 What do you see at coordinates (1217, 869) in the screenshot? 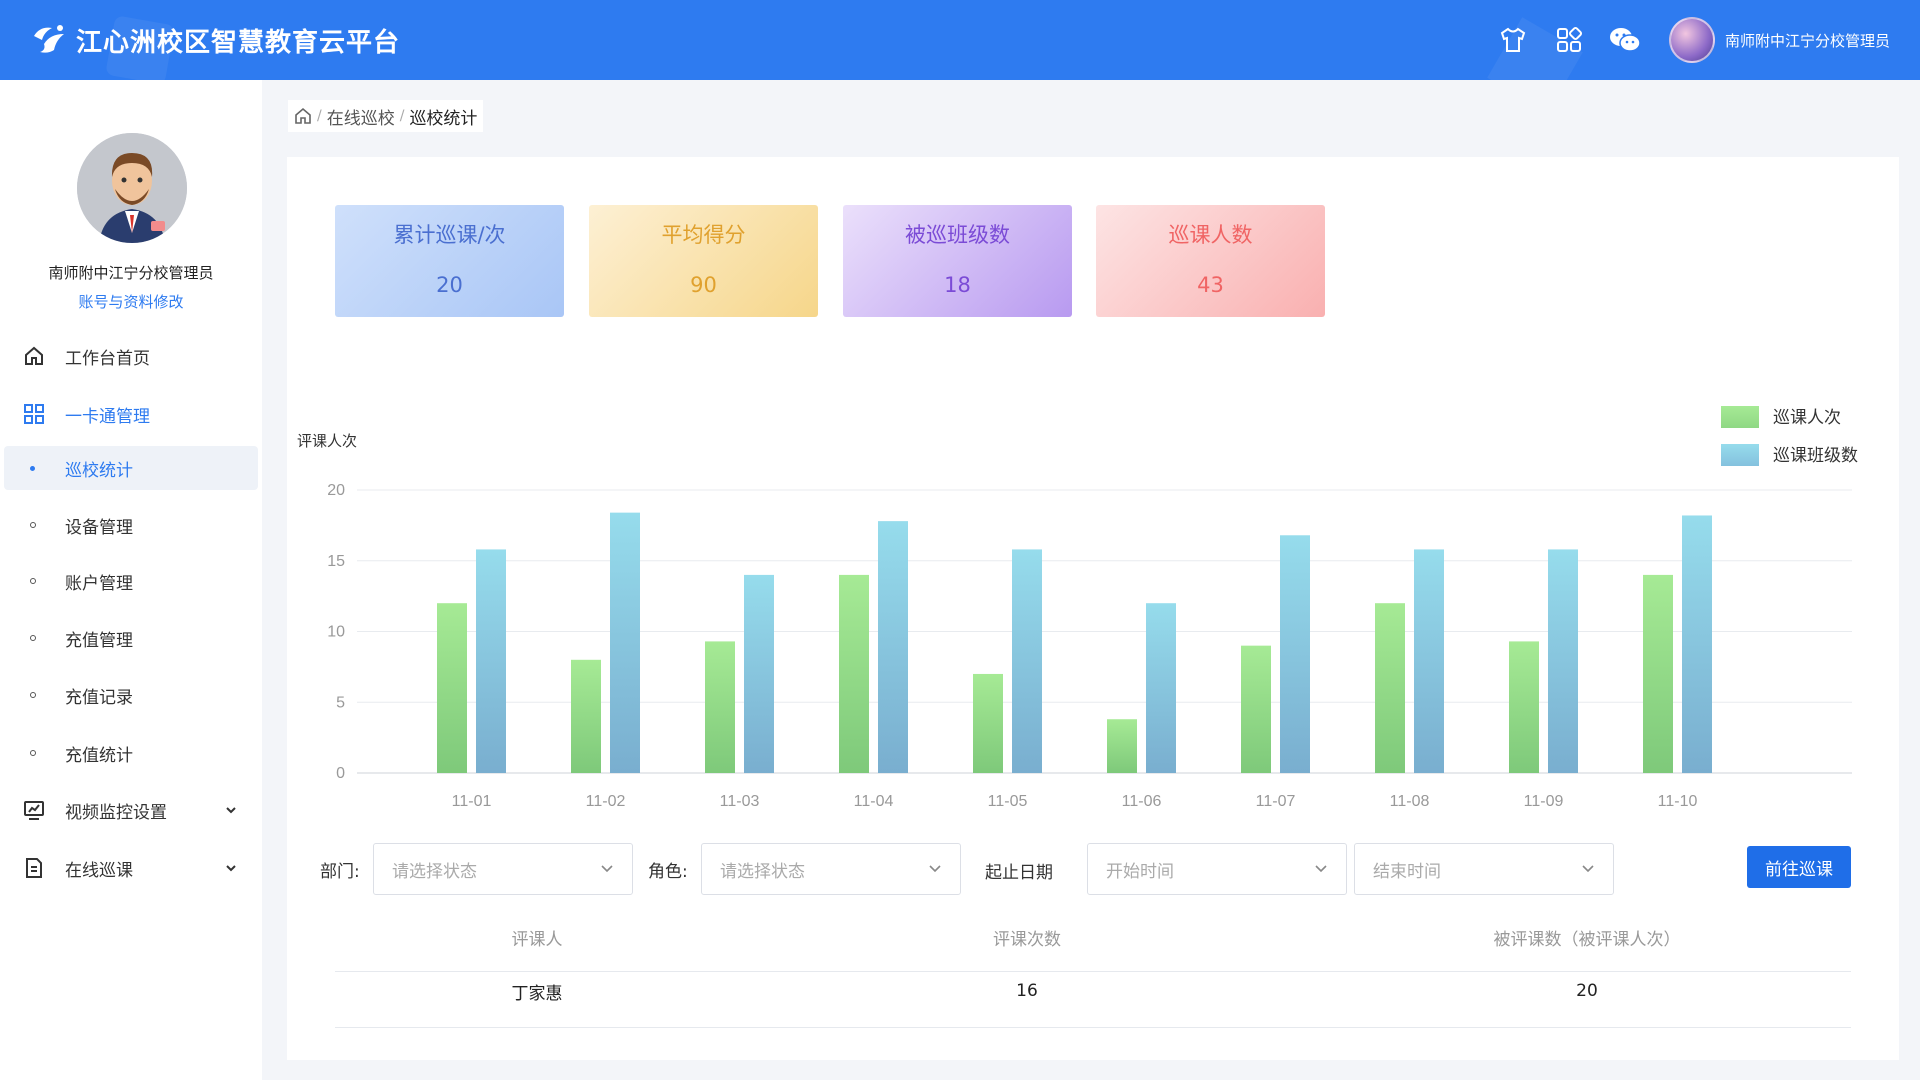
I see `start-date-picker: 开始时间` at bounding box center [1217, 869].